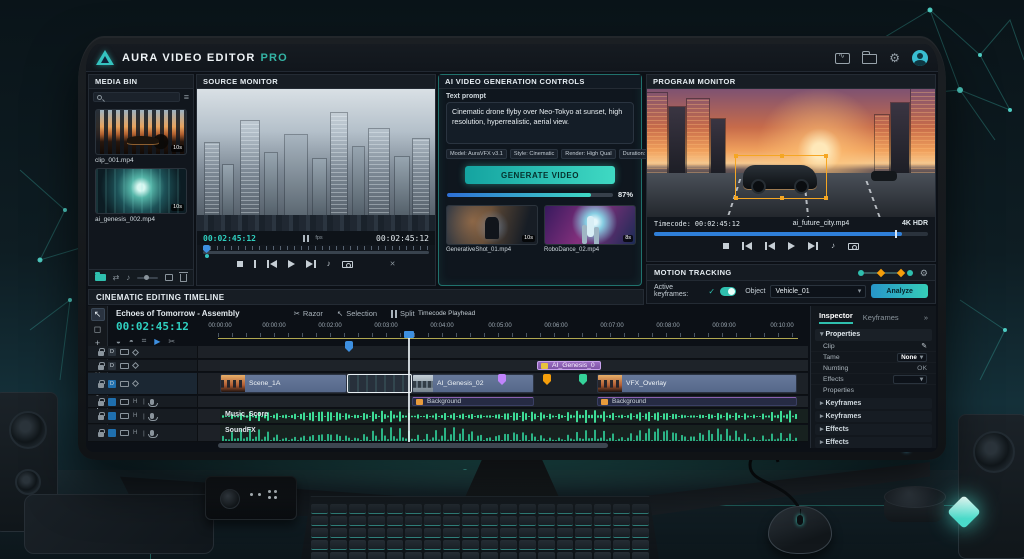 This screenshot has width=1024, height=559. Describe the element at coordinates (873, 390) in the screenshot. I see `inspector-row-properties: Properties` at that location.